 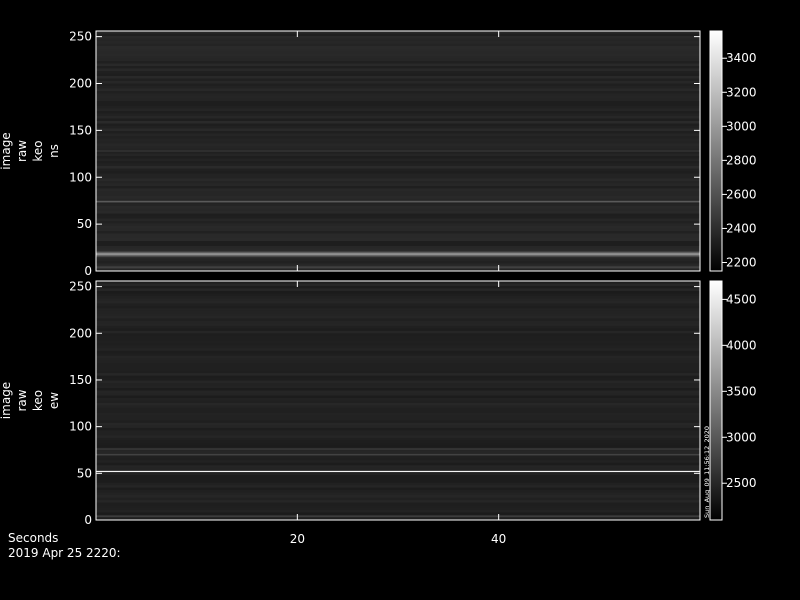 I want to click on y-axis-label-line: ns, so click(x=54, y=151).